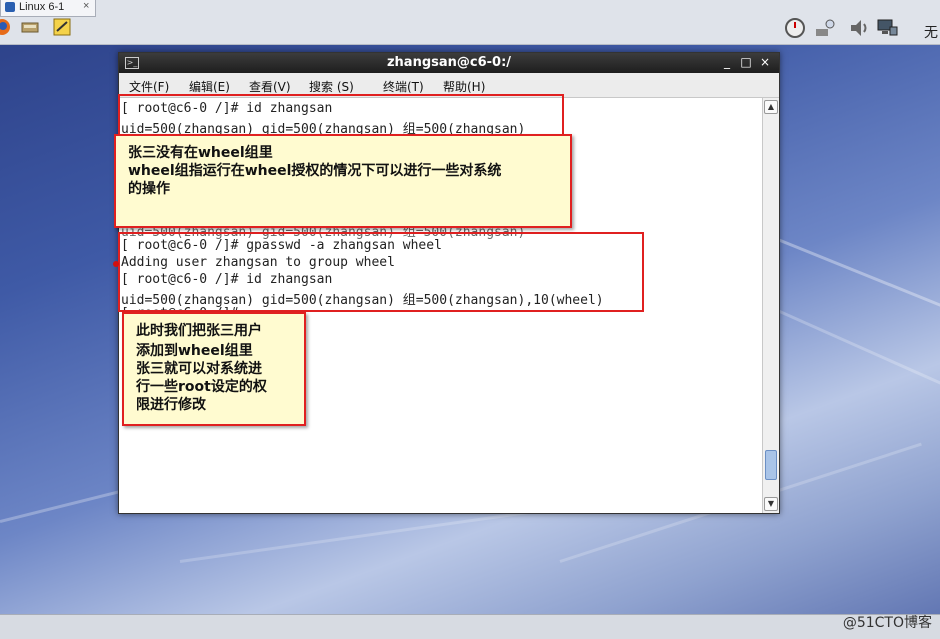 This screenshot has height=639, width=940. I want to click on window-titlebar: >_ zhangsan@c6-0:/ _ □ ×, so click(449, 63).